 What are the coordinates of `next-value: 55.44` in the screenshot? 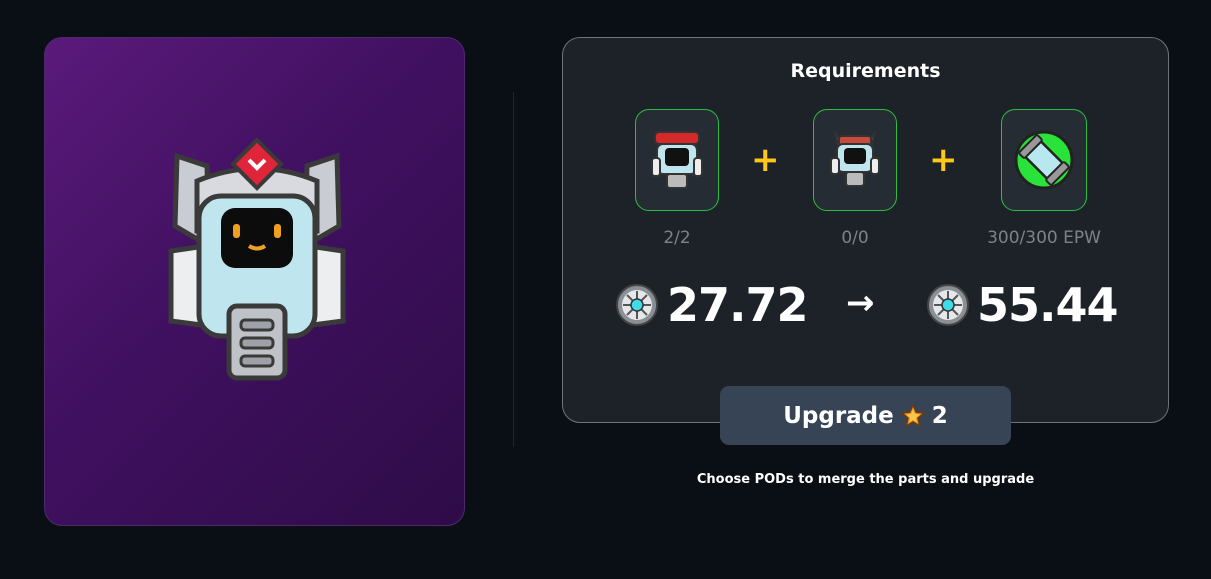 It's located at (1048, 305).